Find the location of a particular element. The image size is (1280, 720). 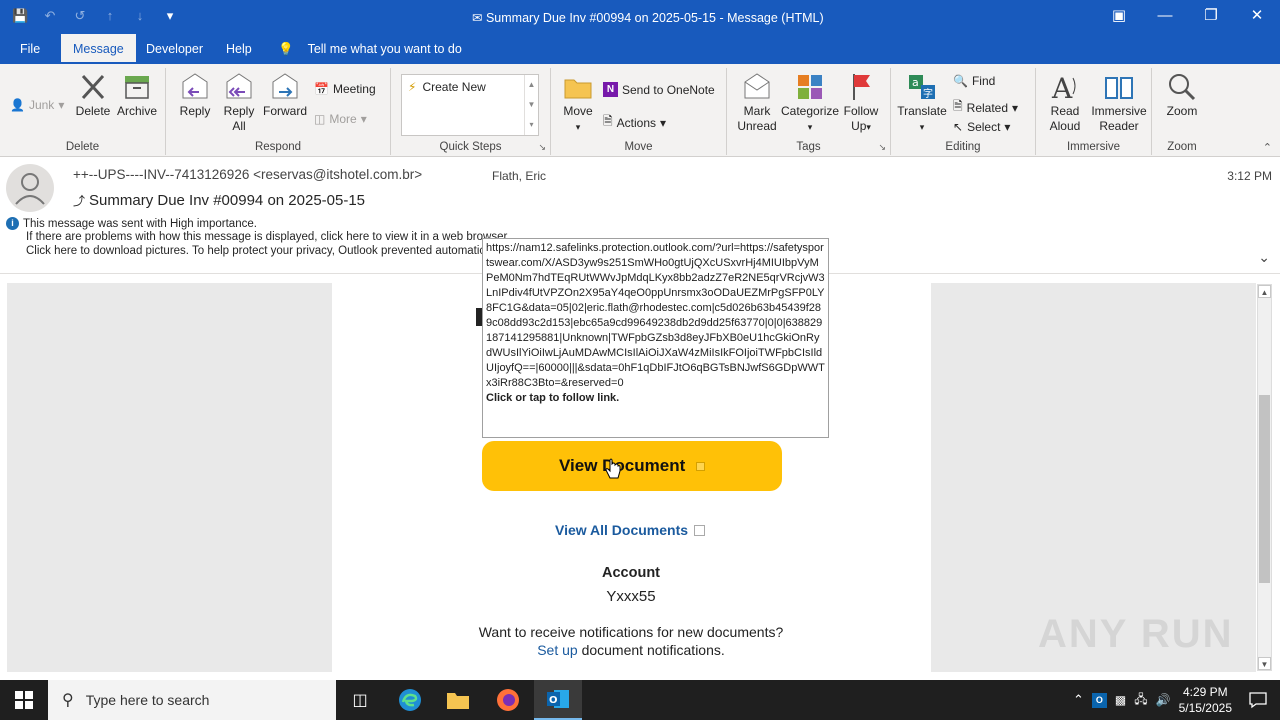

undo-icon: ↶ is located at coordinates (50, 16).